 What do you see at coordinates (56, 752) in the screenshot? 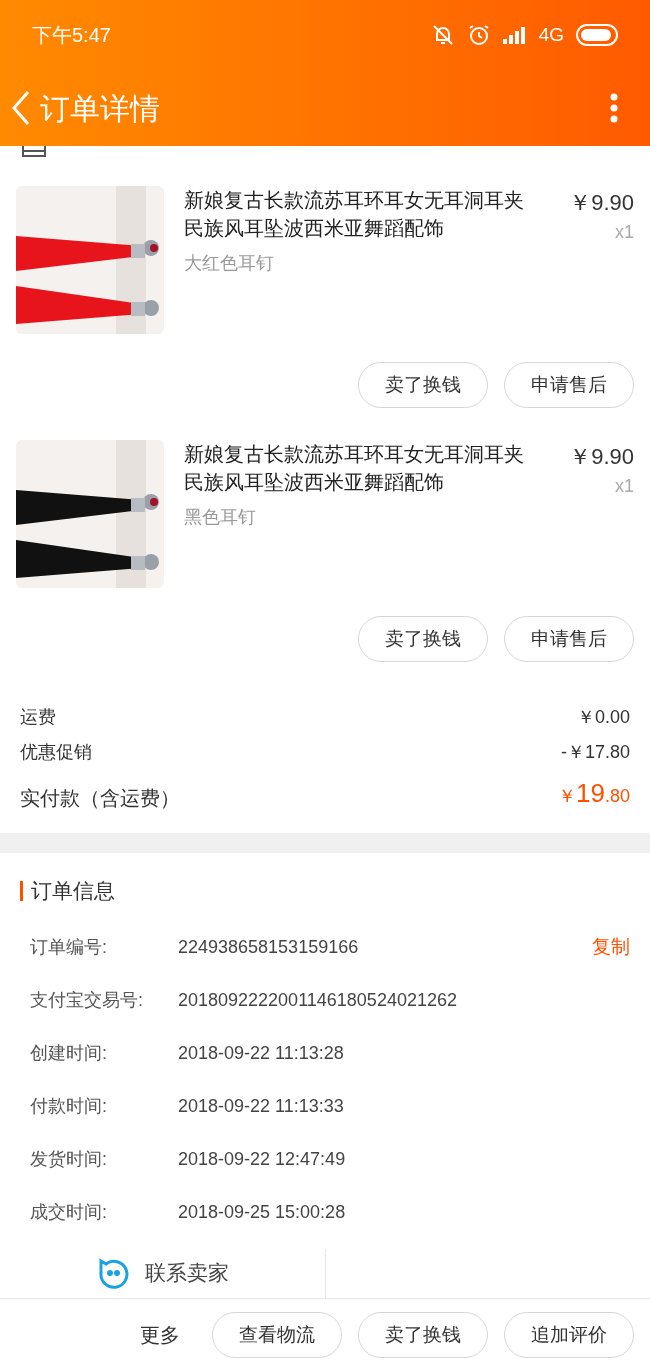
I see `fee-label: 优惠促销` at bounding box center [56, 752].